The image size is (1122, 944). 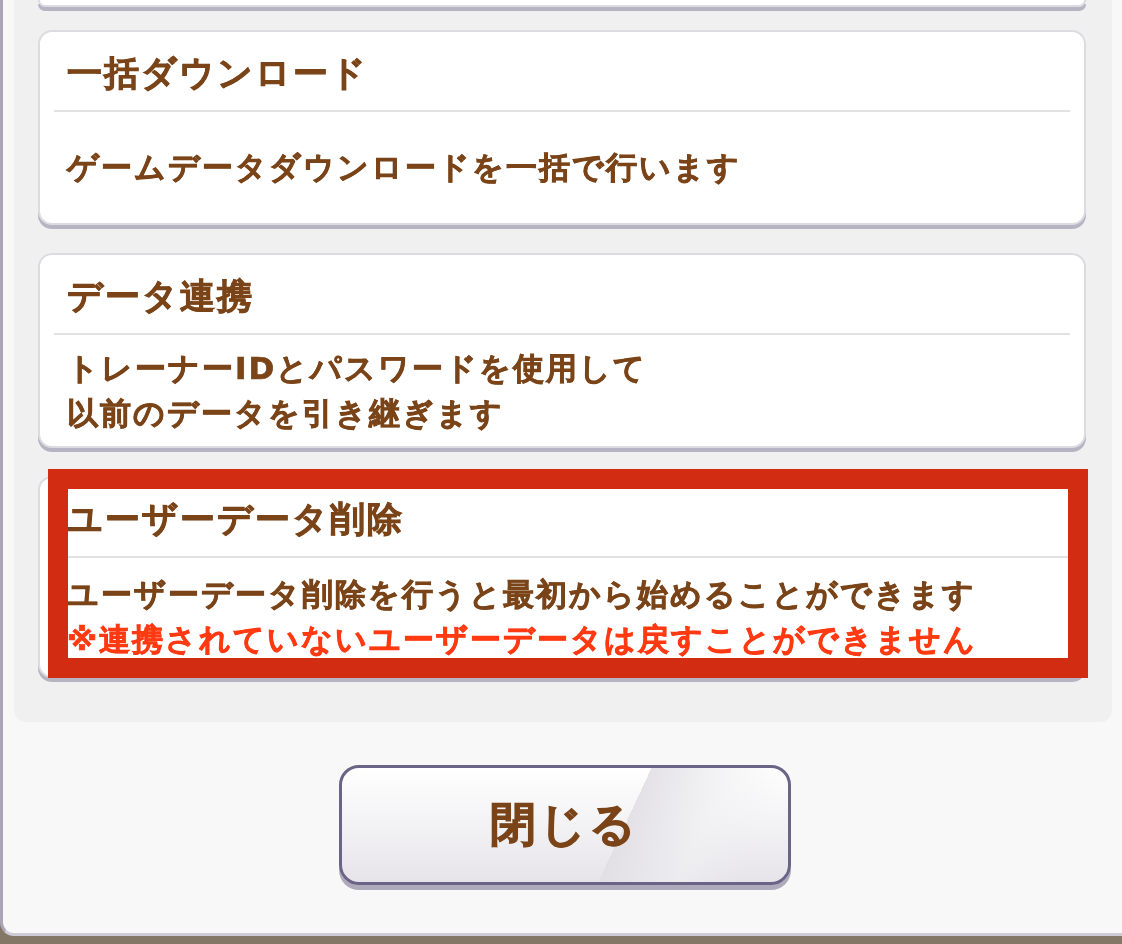 I want to click on card-description-line: ユーザーデータ削除を行うと最初から始めることができます, so click(x=521, y=594).